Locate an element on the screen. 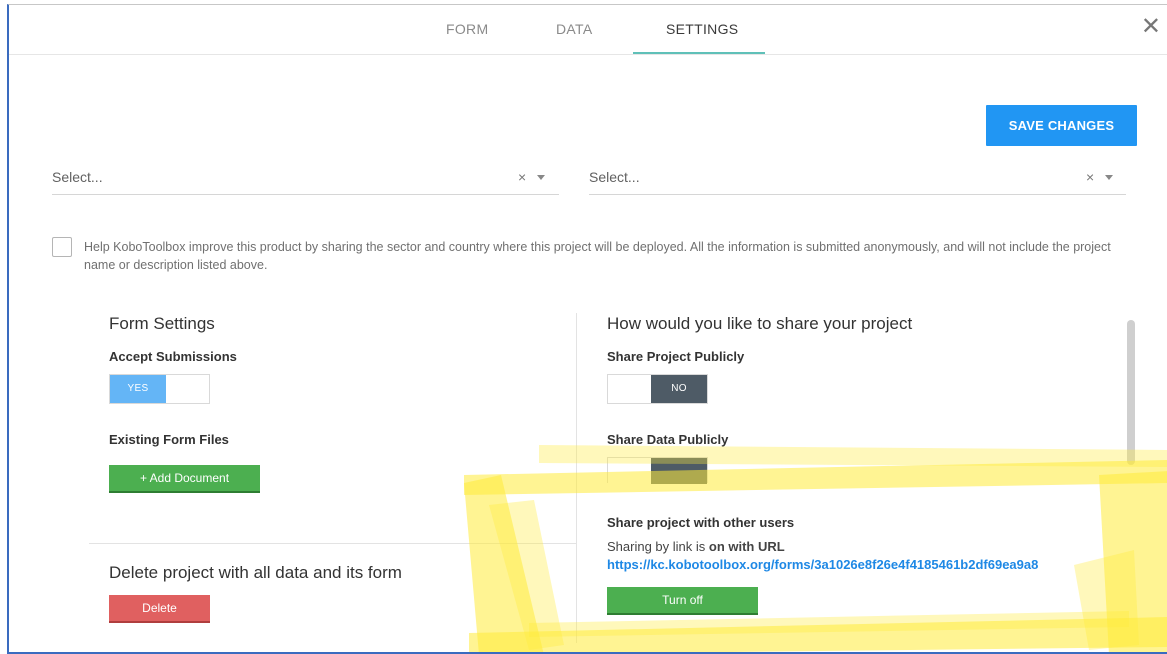  accept-submissions-label: Accept Submissions is located at coordinates (173, 356).